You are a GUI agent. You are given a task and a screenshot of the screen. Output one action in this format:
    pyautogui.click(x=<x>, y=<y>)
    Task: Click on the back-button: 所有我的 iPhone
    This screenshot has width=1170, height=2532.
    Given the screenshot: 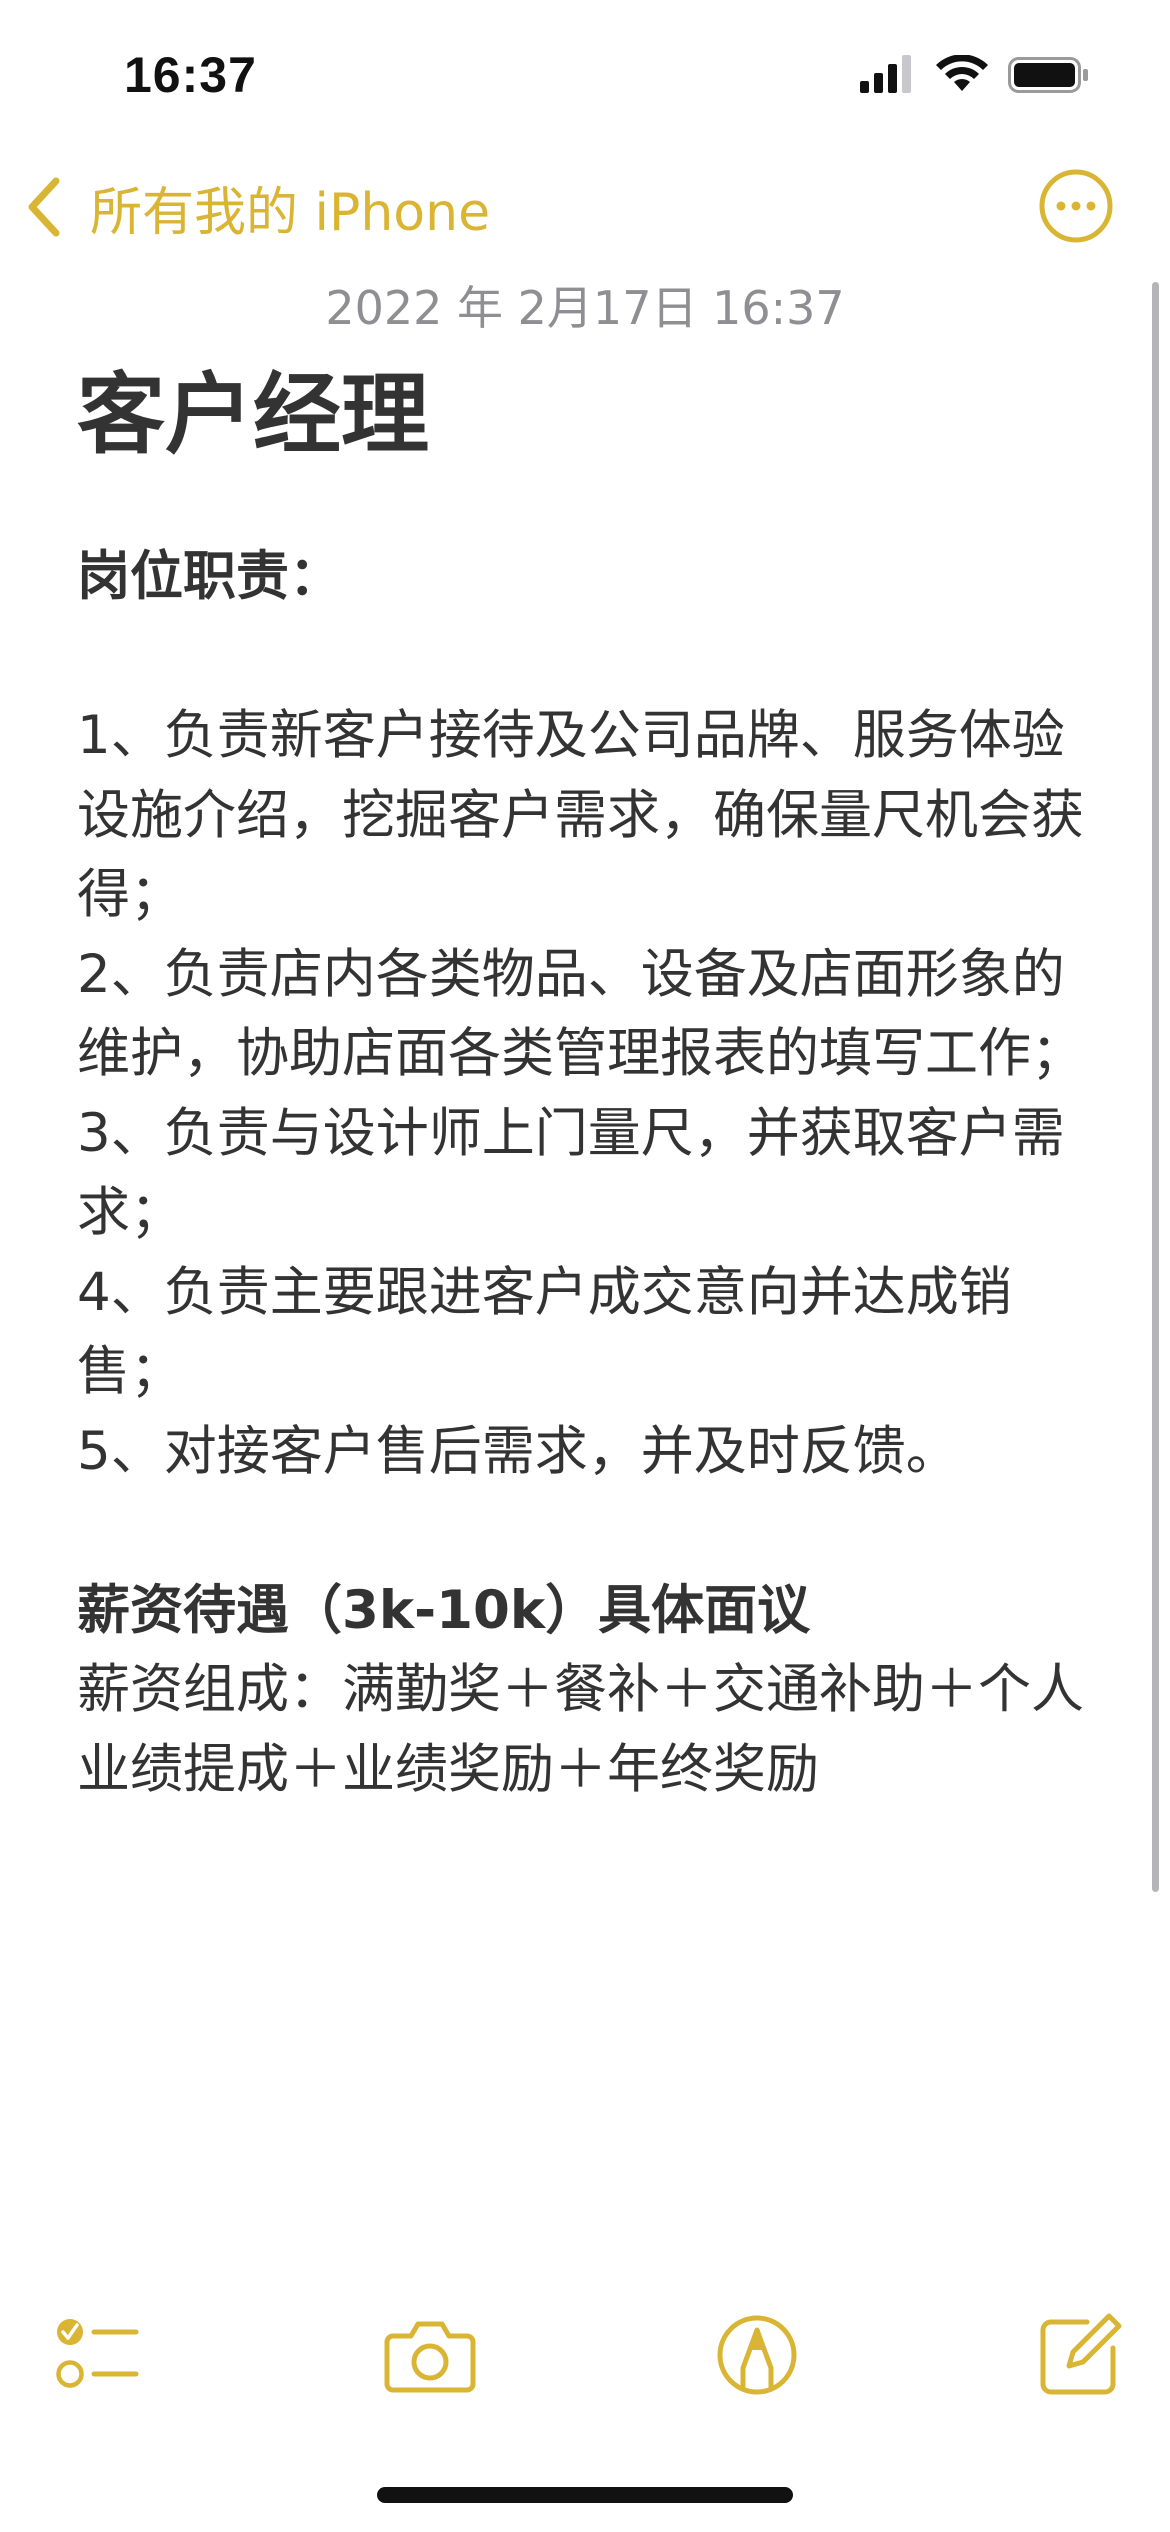 What is the action you would take?
    pyautogui.click(x=257, y=207)
    